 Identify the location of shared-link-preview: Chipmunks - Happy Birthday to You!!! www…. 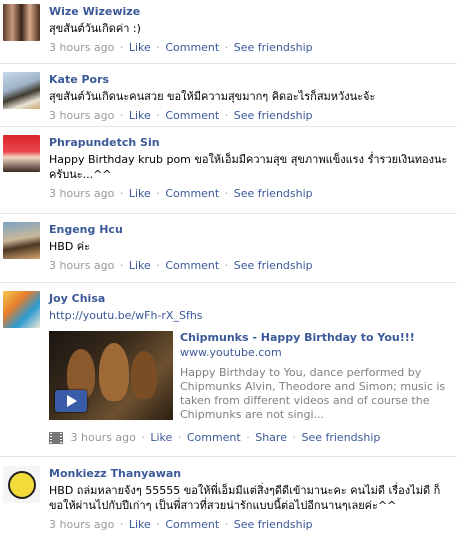
(251, 376).